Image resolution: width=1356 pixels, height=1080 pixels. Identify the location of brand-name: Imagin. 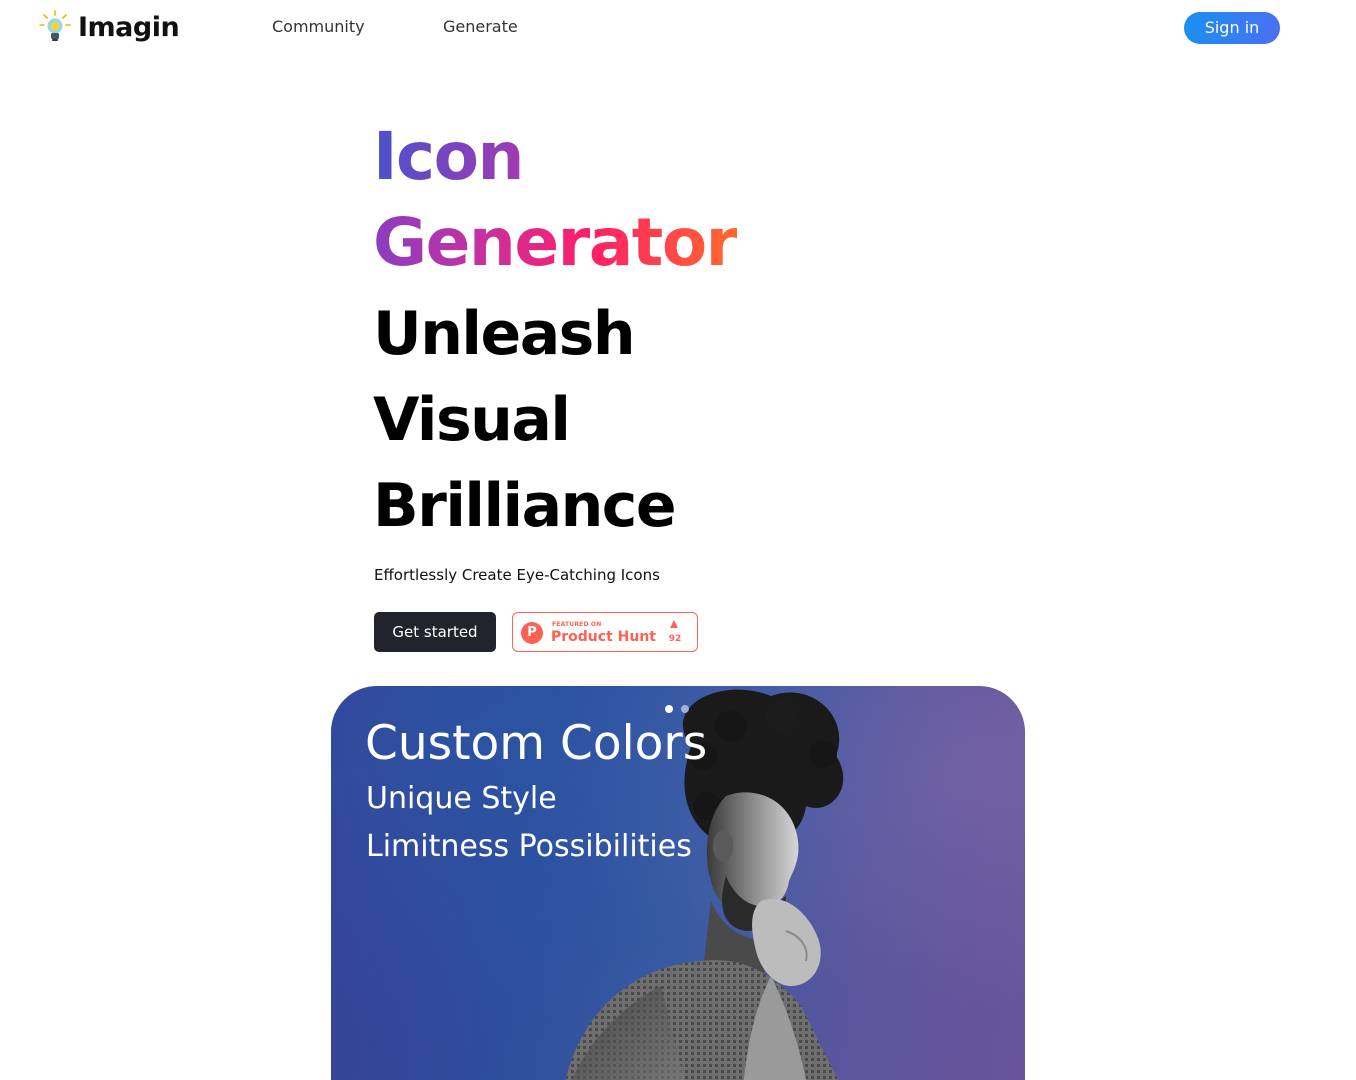
(129, 27).